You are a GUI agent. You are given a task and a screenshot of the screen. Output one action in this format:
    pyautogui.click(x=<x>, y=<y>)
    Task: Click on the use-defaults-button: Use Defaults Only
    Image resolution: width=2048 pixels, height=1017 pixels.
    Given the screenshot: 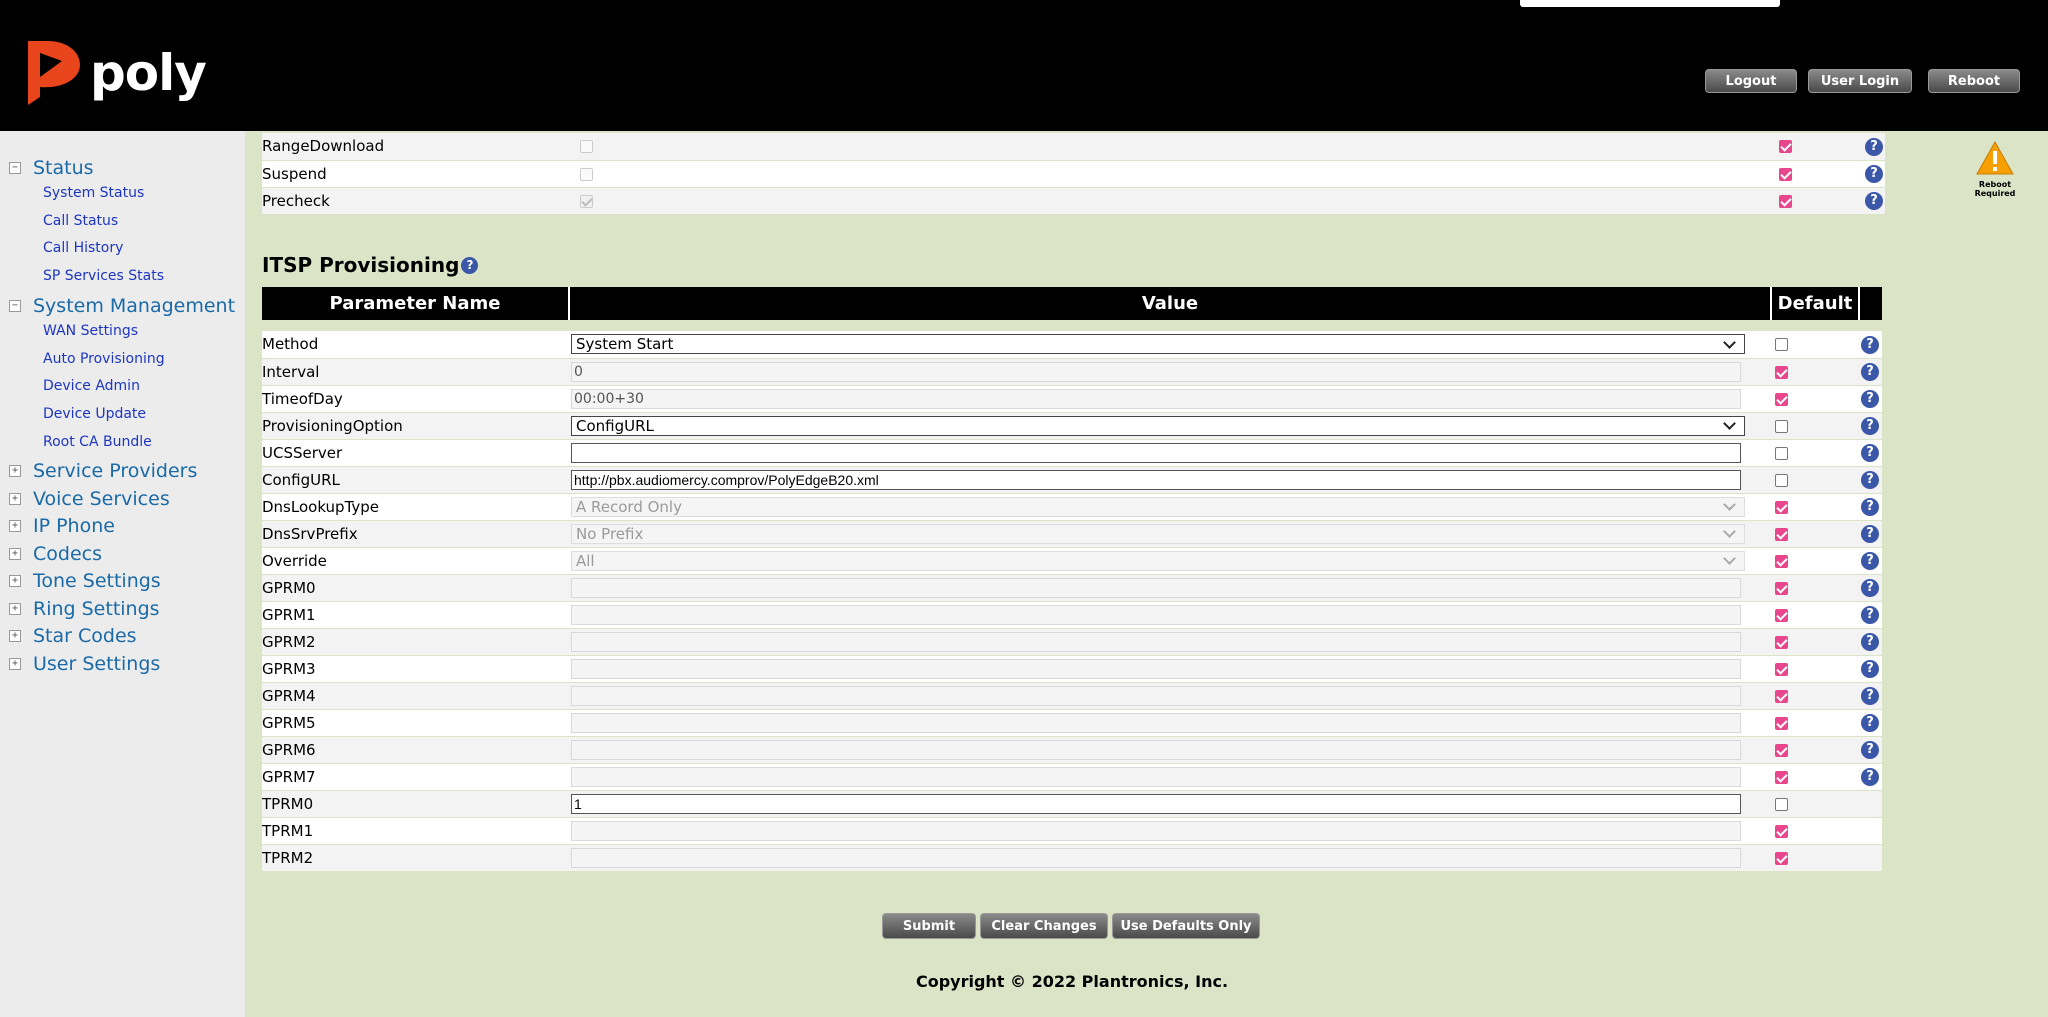 What is the action you would take?
    pyautogui.click(x=1186, y=926)
    